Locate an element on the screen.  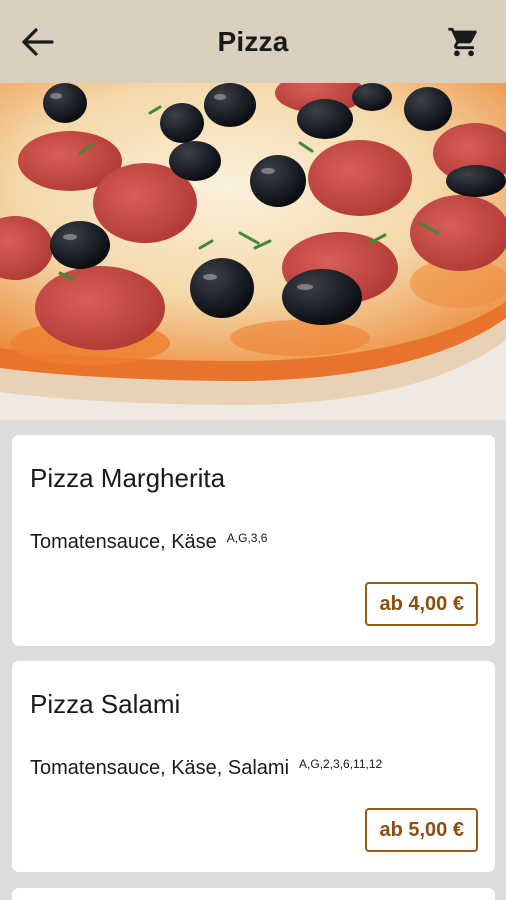
back-button is located at coordinates (38, 42).